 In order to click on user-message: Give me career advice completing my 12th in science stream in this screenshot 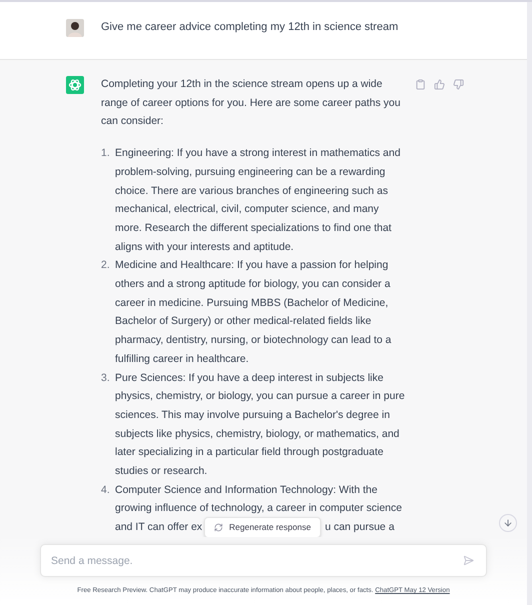, I will do `click(249, 27)`.